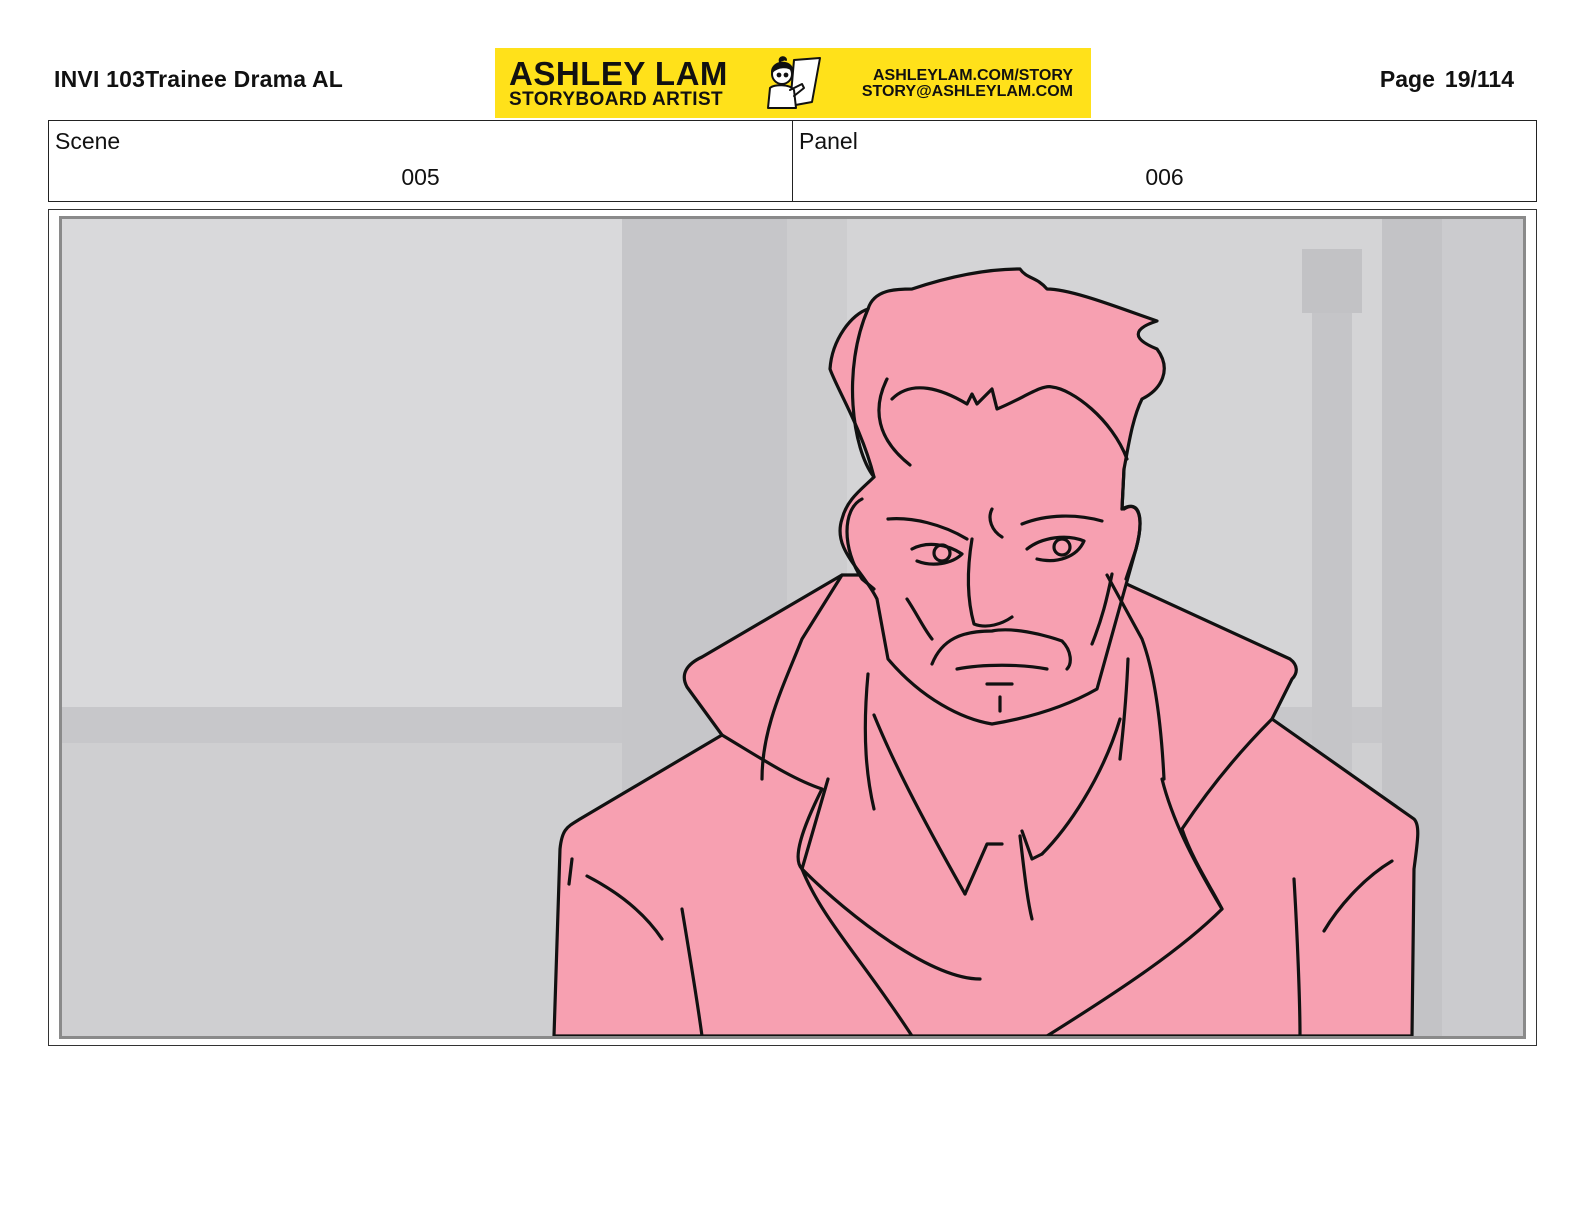 This screenshot has width=1584, height=1224. I want to click on artist-name: ASHLEY LAM, so click(618, 73).